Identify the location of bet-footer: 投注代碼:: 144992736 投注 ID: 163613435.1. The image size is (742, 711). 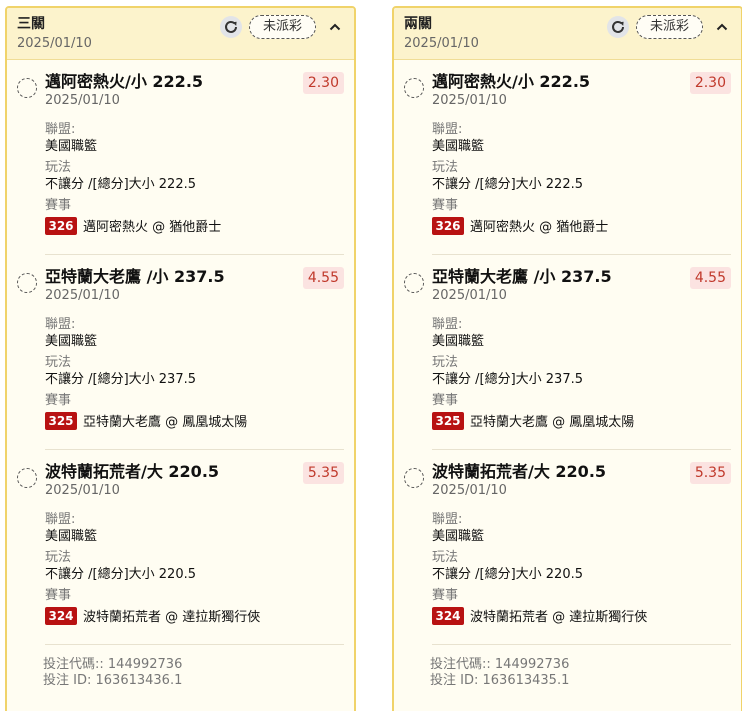
(567, 667).